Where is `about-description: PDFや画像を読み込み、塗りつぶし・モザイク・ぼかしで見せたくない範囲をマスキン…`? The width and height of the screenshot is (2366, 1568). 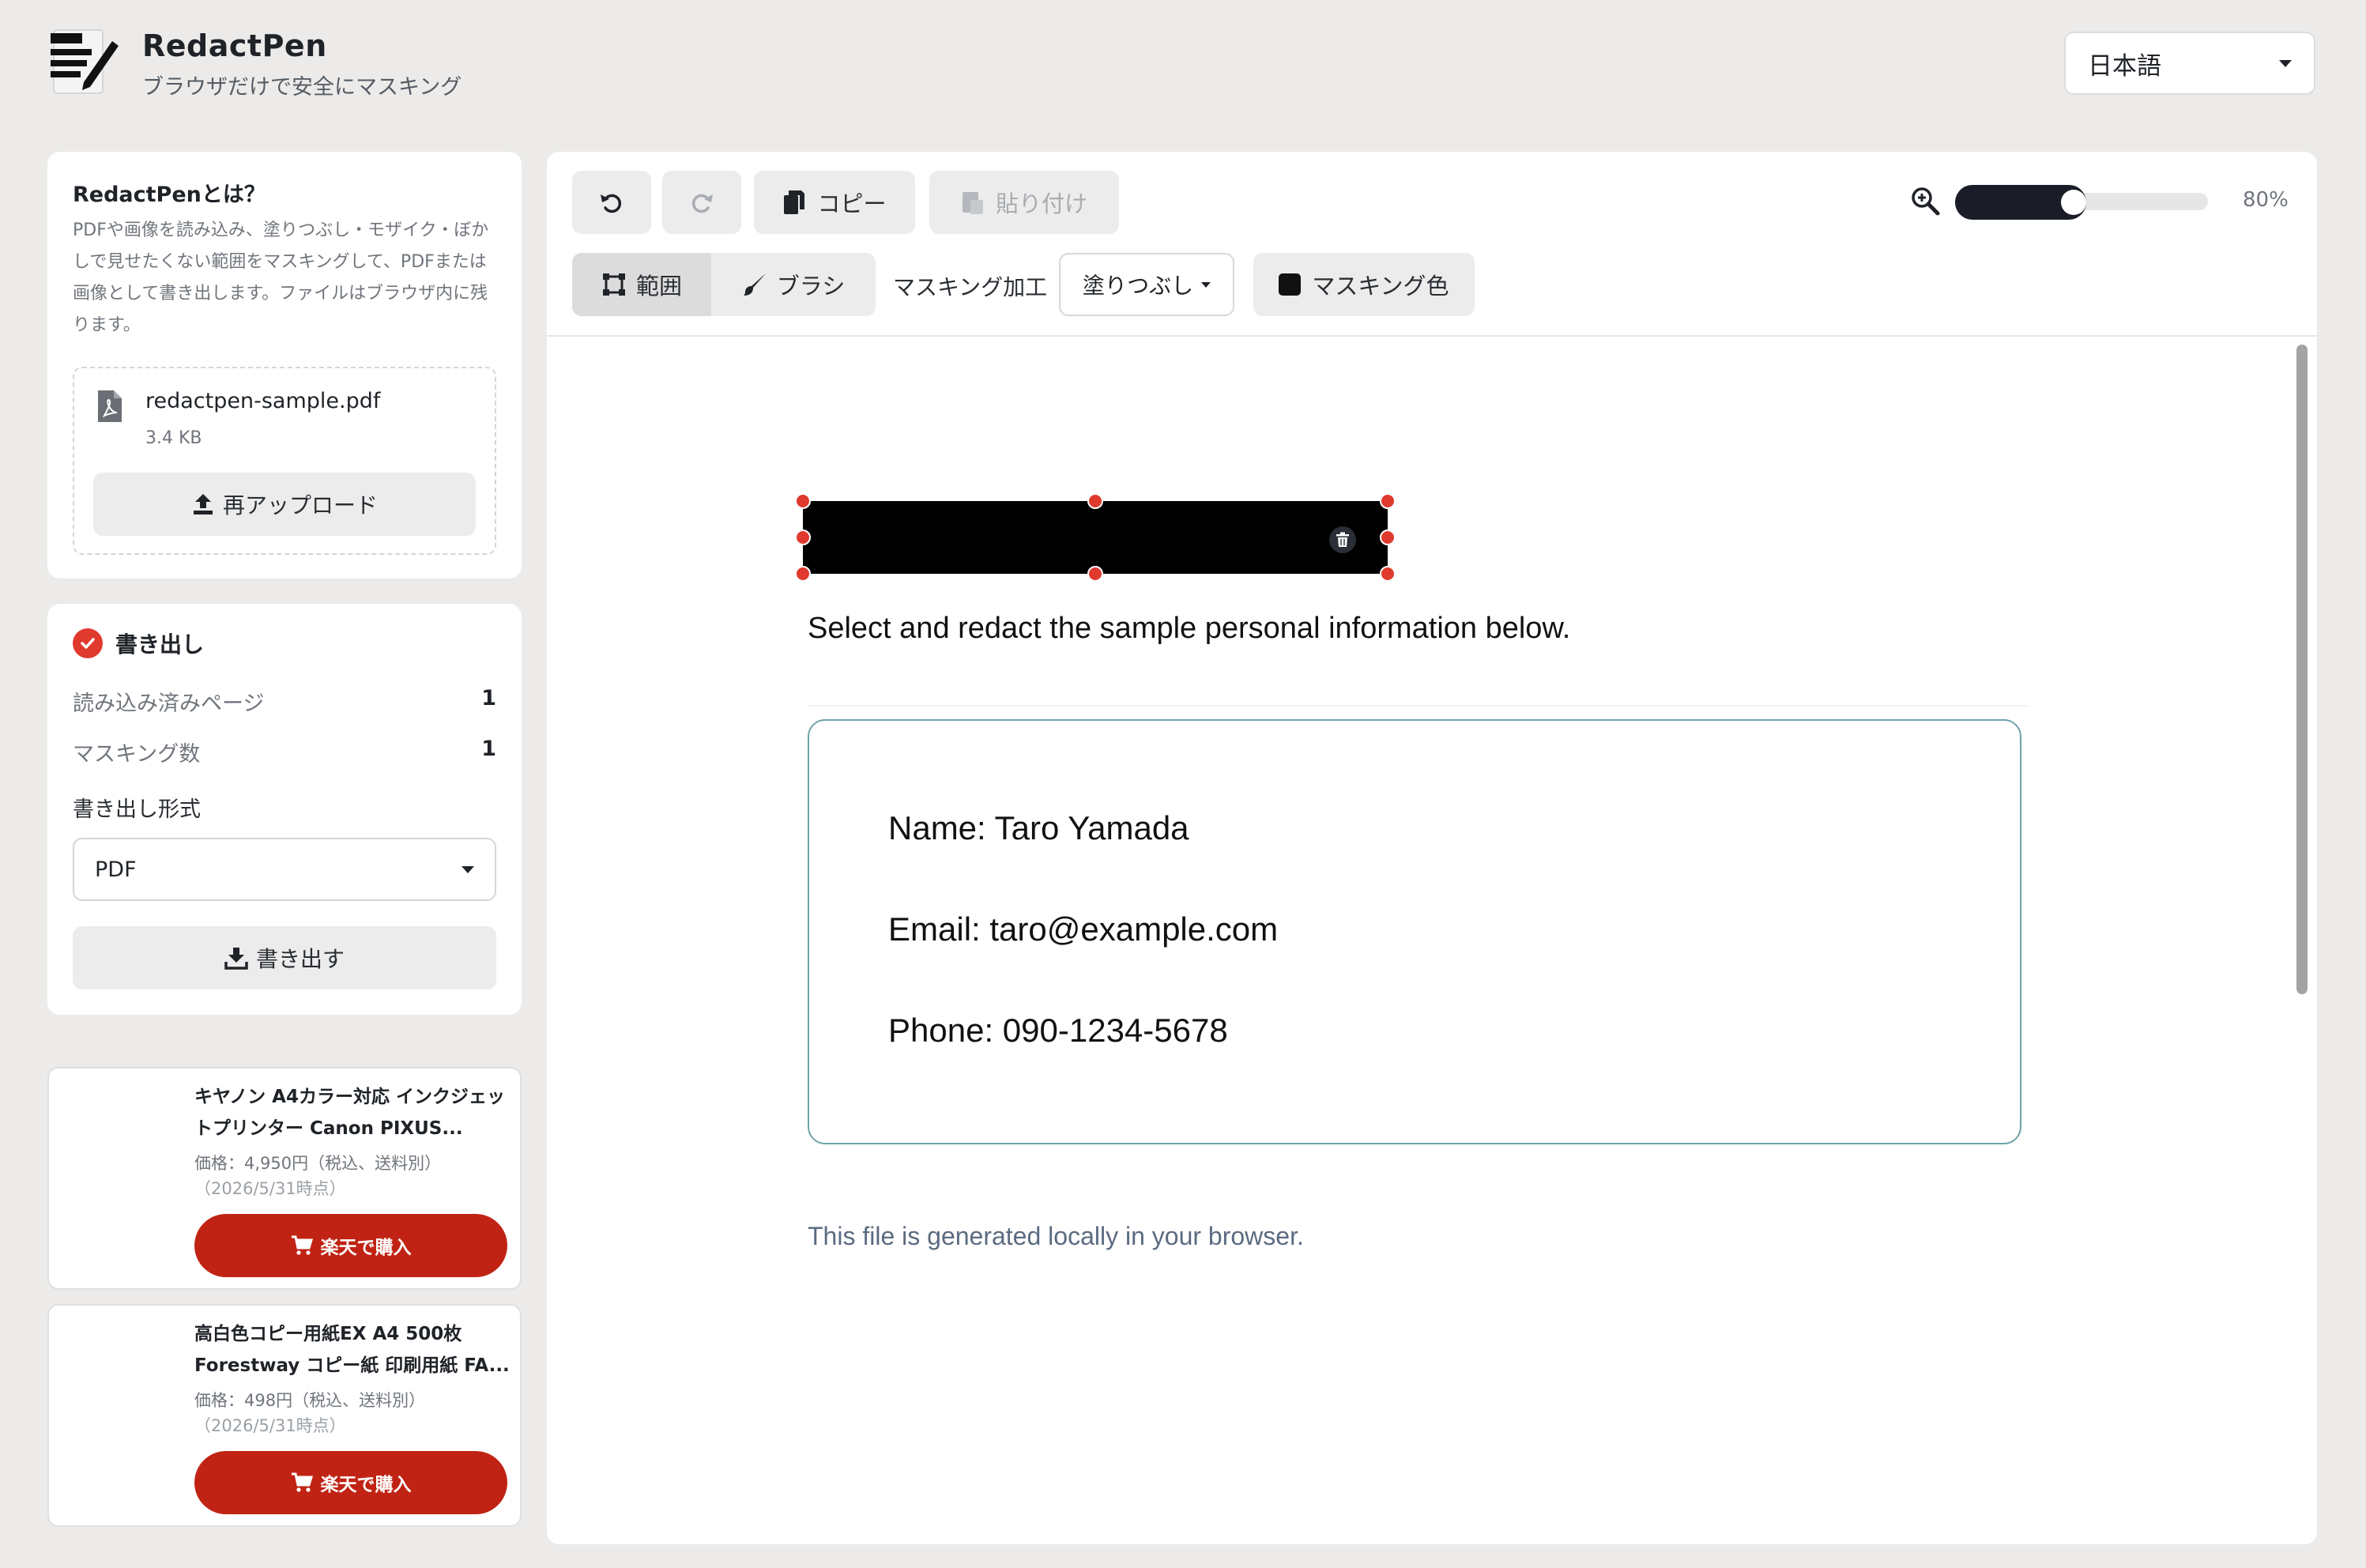 about-description: PDFや画像を読み込み、塗りつぶし・モザイク・ぼかしで見せたくない範囲をマスキン… is located at coordinates (281, 277).